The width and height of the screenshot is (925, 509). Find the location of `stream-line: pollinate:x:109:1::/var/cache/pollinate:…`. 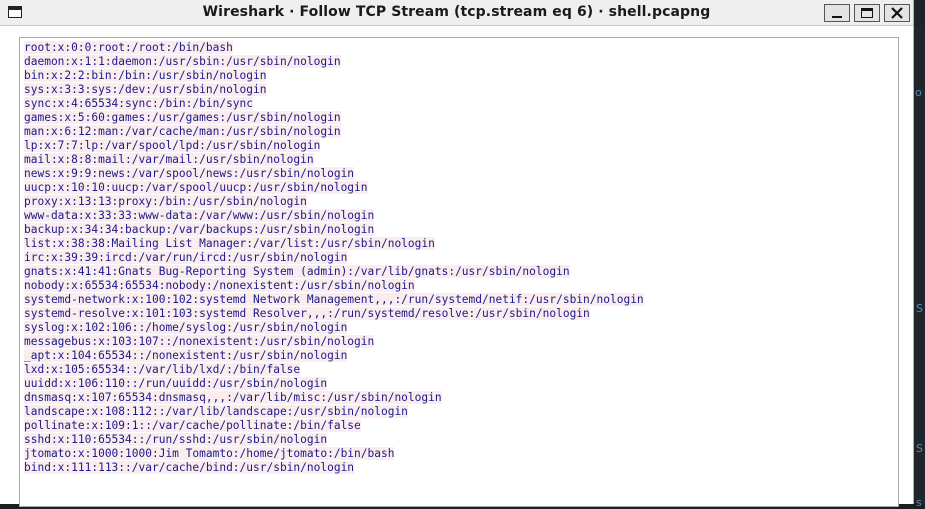

stream-line: pollinate:x:109:1::/var/cache/pollinate:… is located at coordinates (334, 426).